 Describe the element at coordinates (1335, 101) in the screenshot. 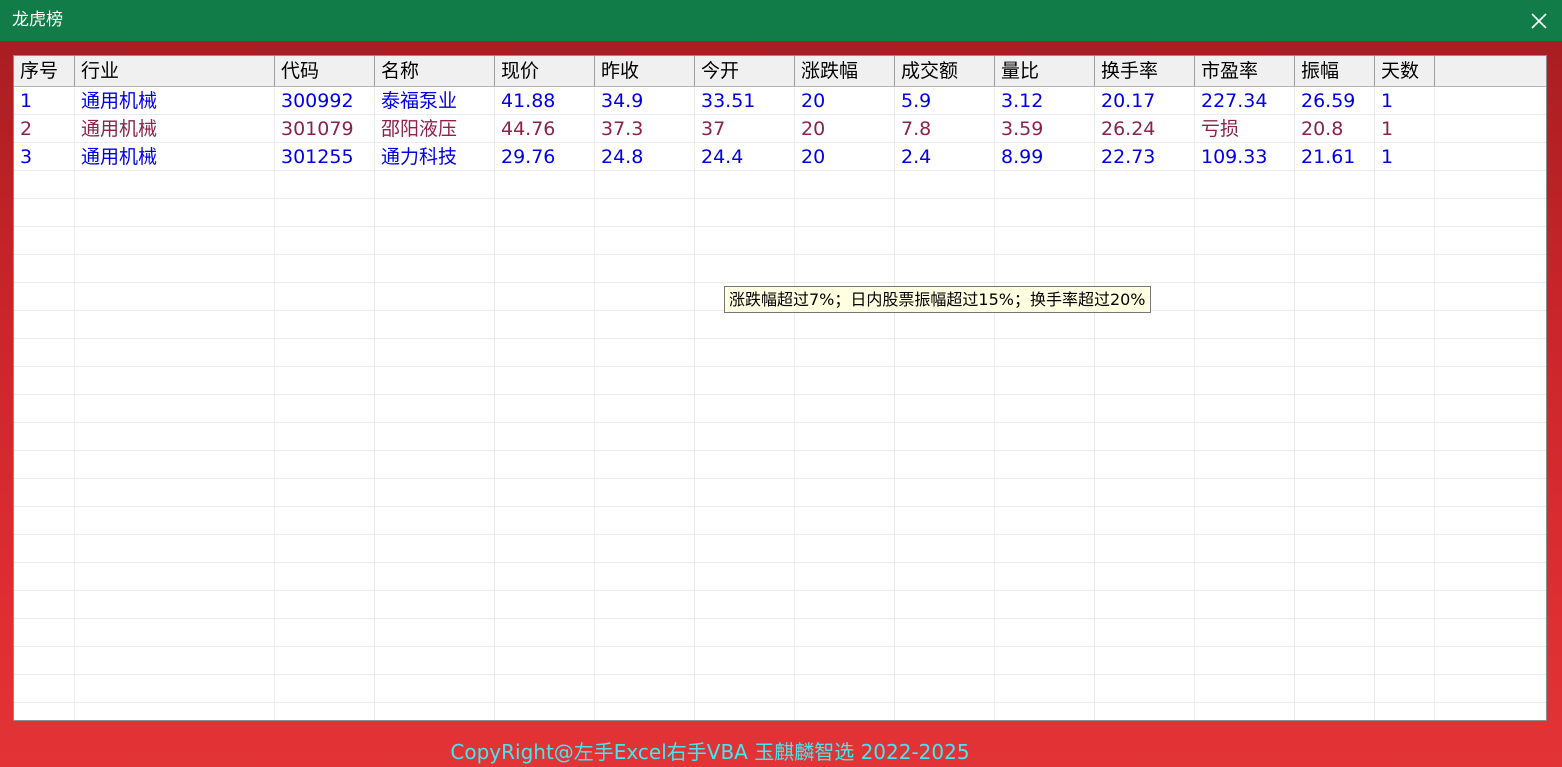

I see `table-cell: 26.59` at that location.